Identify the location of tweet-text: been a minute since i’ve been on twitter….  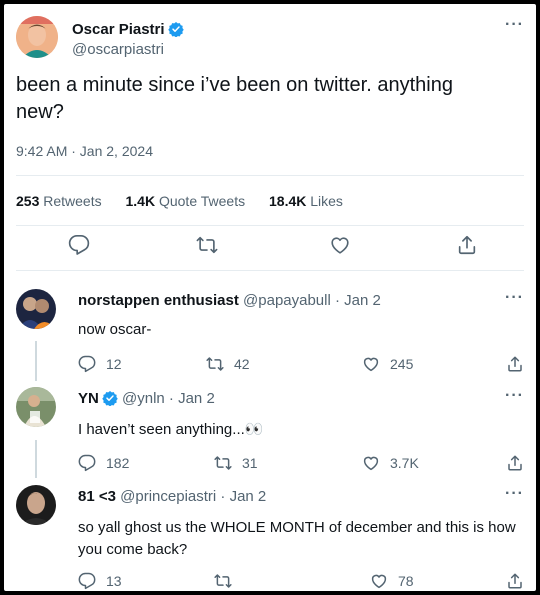
(234, 98).